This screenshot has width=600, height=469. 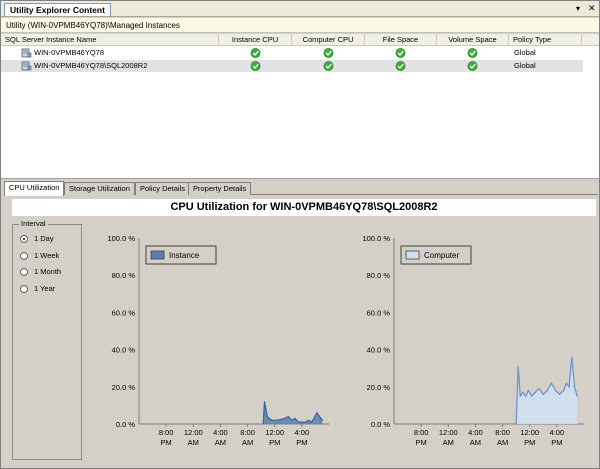 I want to click on interval-group: Interval 1 Day 1 Week 1 Month 1 Year, so click(x=47, y=339).